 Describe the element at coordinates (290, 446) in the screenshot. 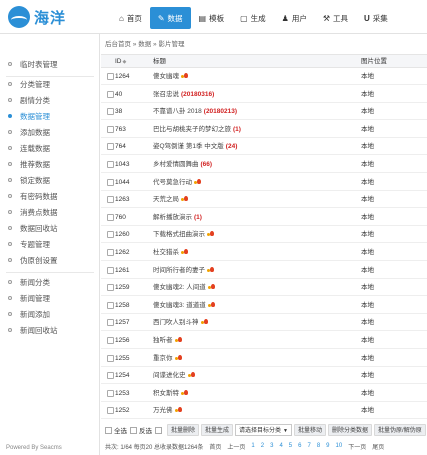

I see `page-number-link: 5` at that location.